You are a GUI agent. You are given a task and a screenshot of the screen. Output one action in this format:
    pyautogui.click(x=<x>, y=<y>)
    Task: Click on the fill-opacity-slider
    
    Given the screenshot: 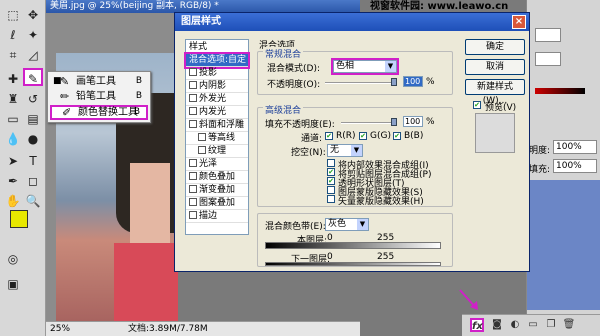 What is the action you would take?
    pyautogui.click(x=369, y=122)
    